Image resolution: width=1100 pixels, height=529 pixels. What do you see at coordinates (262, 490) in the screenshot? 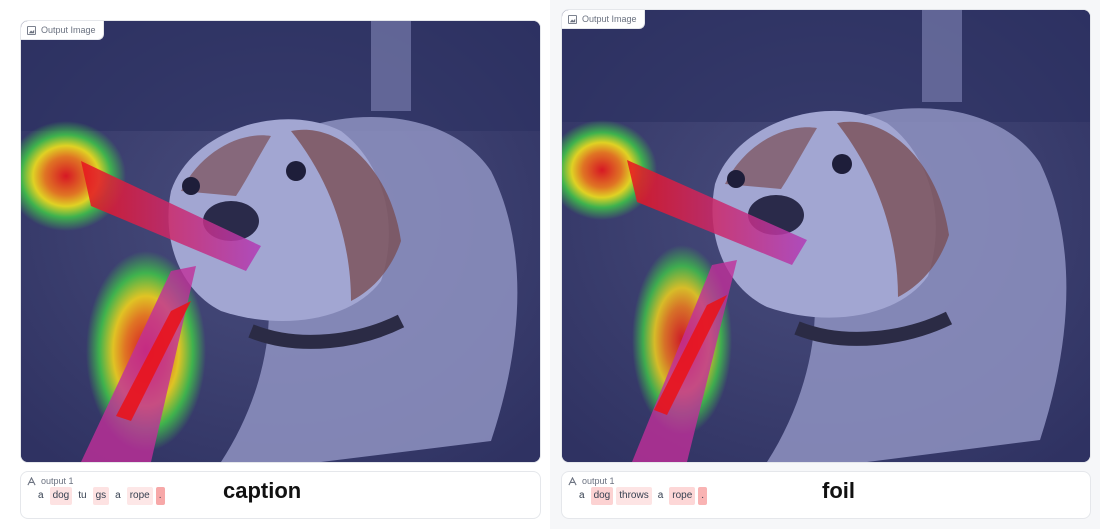
I see `caption-title: caption` at bounding box center [262, 490].